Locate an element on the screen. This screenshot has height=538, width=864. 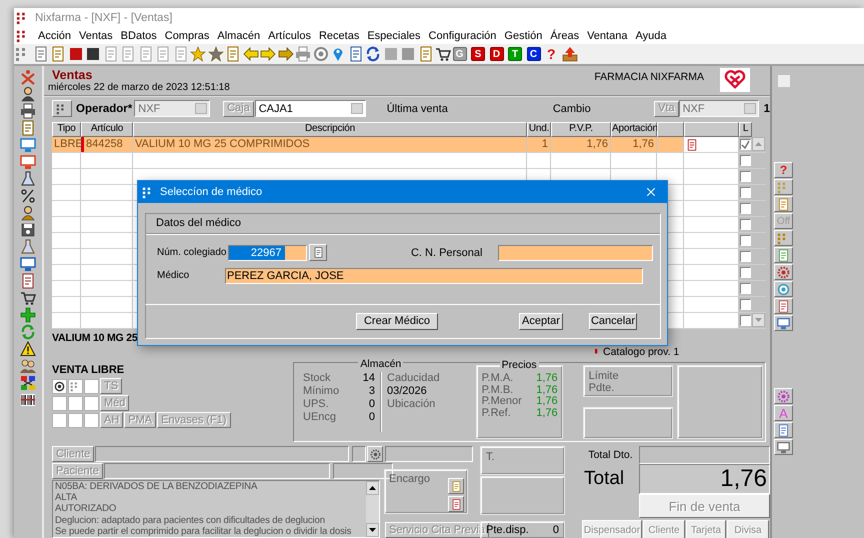
client-search-button is located at coordinates (375, 454).